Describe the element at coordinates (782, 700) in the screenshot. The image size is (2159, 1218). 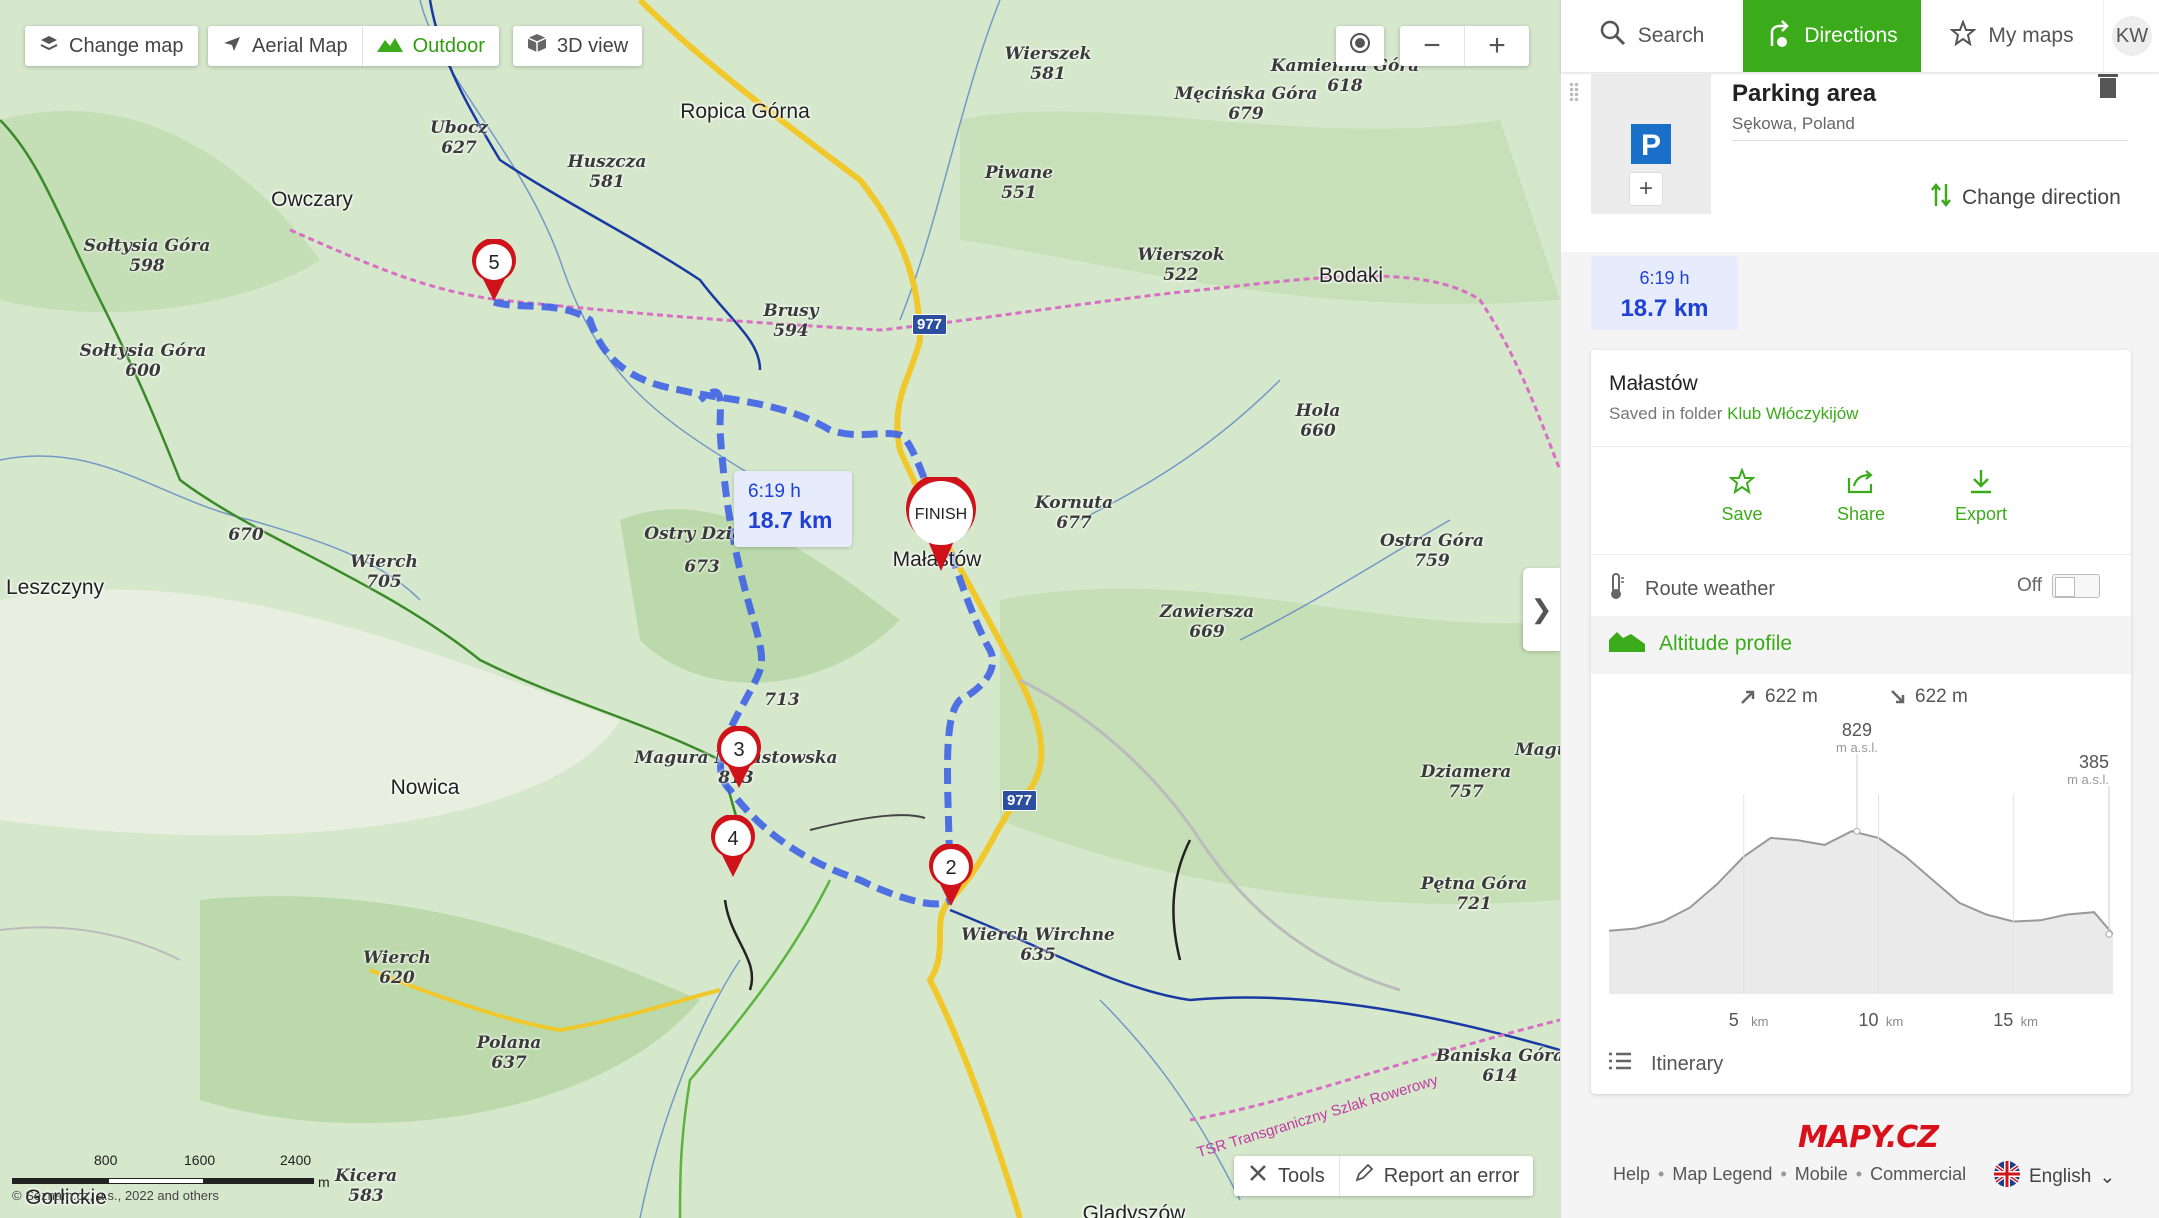
I see `elevation-label: 713` at that location.